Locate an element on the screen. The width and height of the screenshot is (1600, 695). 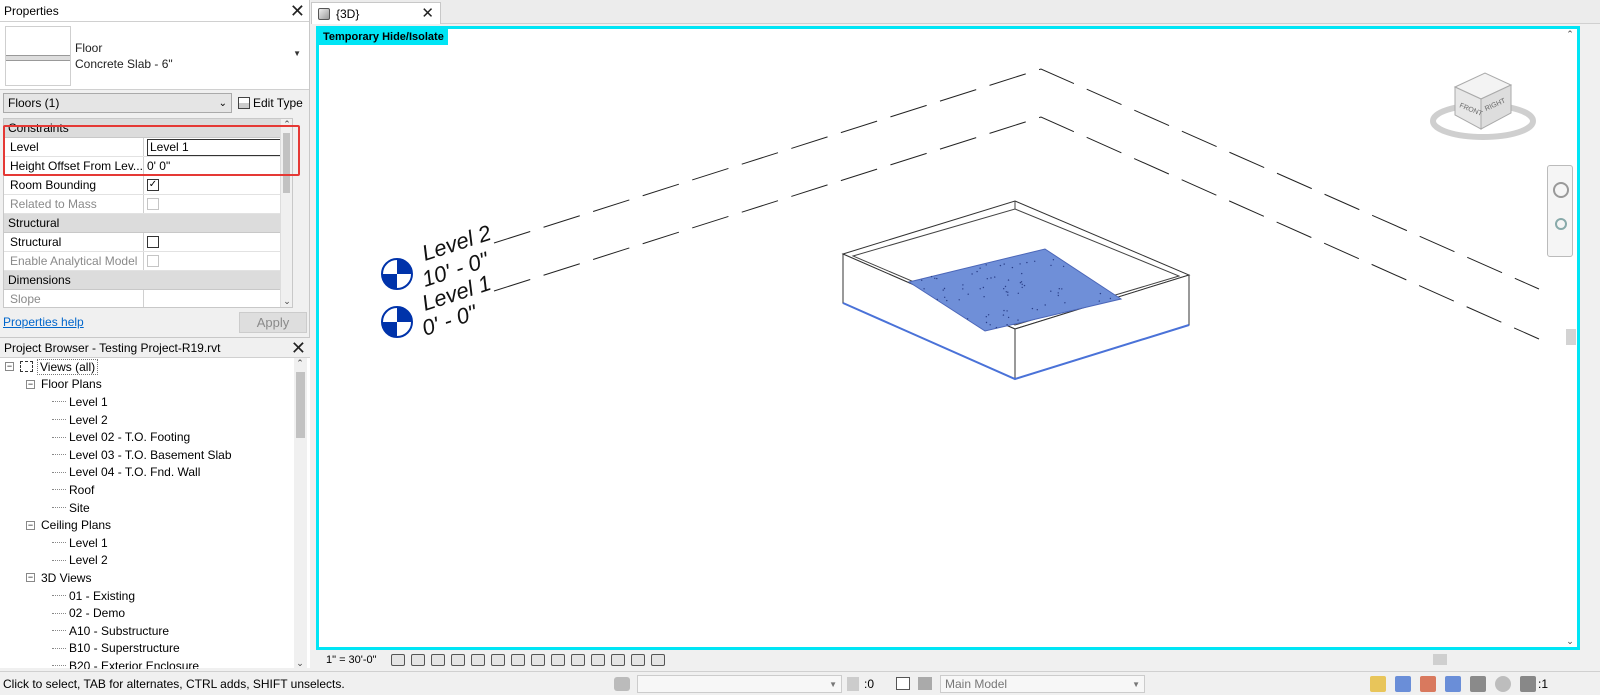
tree-item: A10 - Substructure is located at coordinates (147, 631).